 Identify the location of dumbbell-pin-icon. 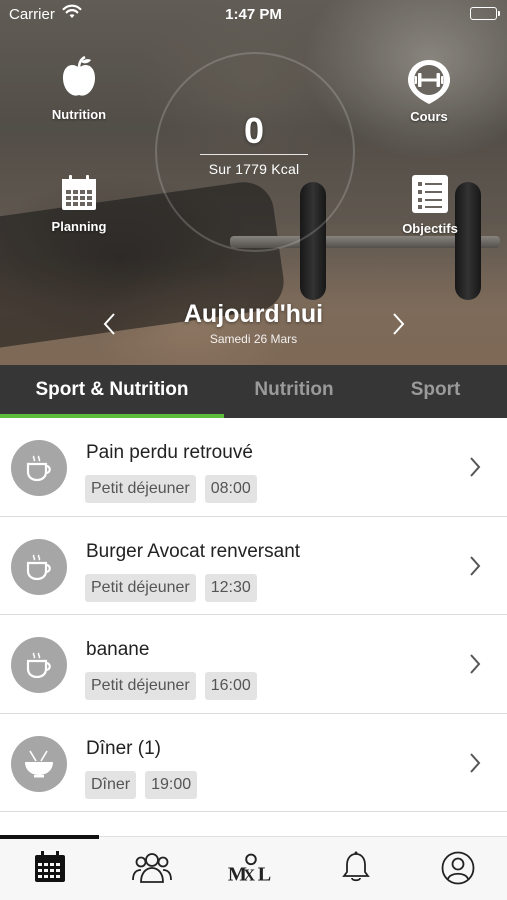
(429, 84).